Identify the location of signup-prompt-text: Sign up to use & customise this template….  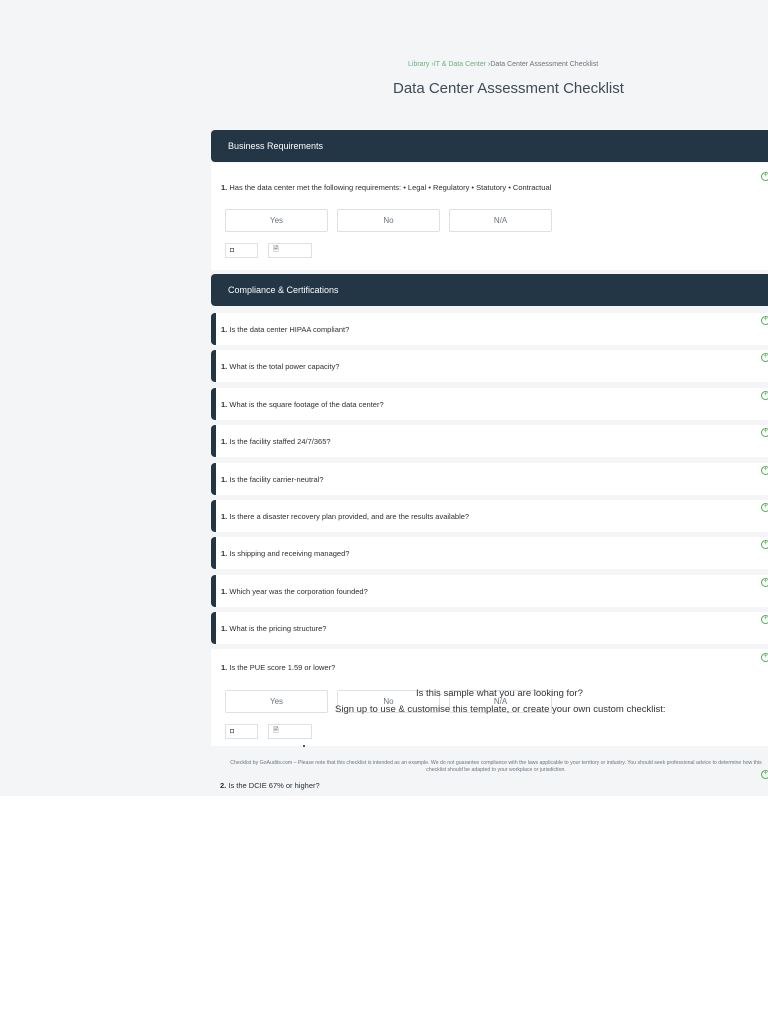
(500, 709).